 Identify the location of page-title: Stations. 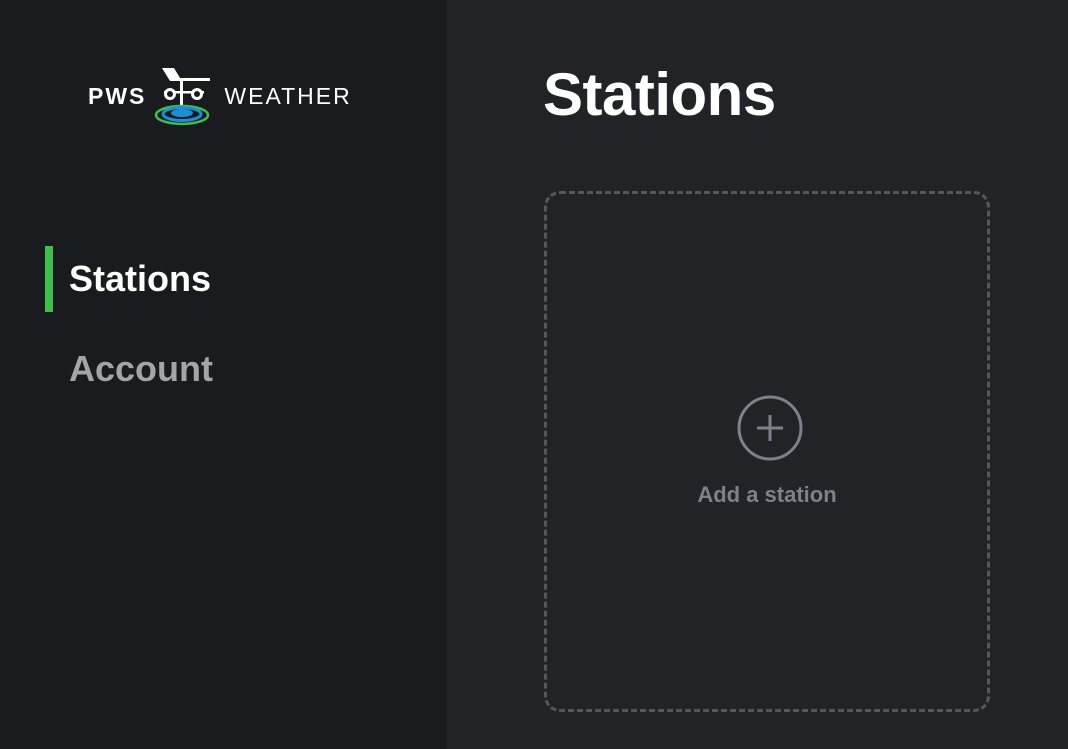
(659, 94).